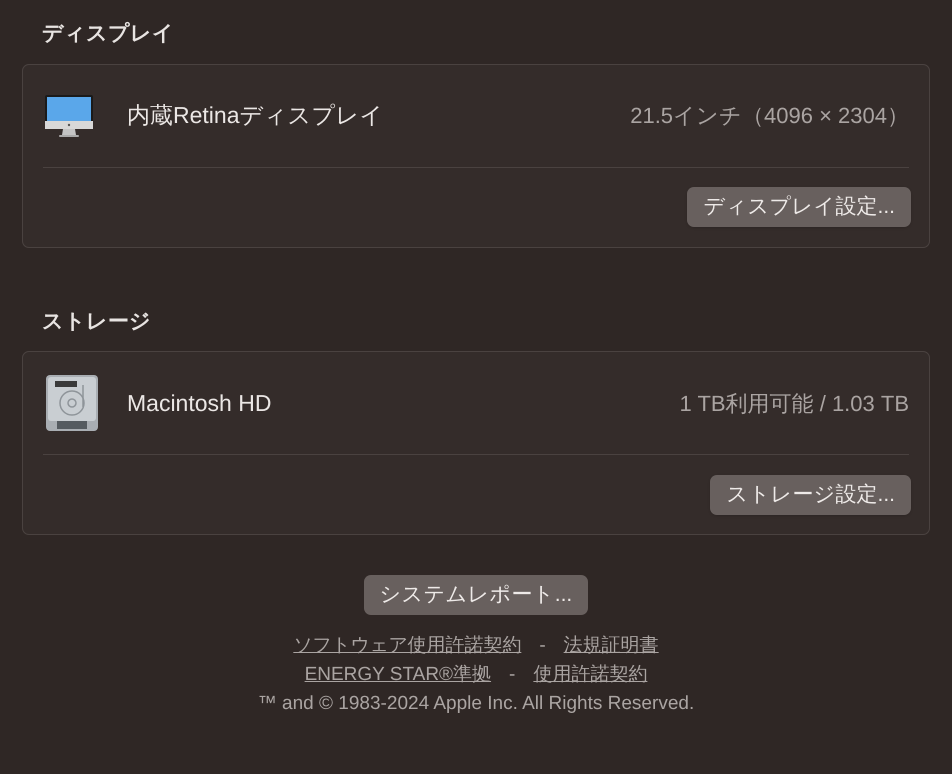 The image size is (952, 774). I want to click on copyright-text: ™ and © 1983-2024 Apple Inc. All Rights Reserved., so click(476, 704).